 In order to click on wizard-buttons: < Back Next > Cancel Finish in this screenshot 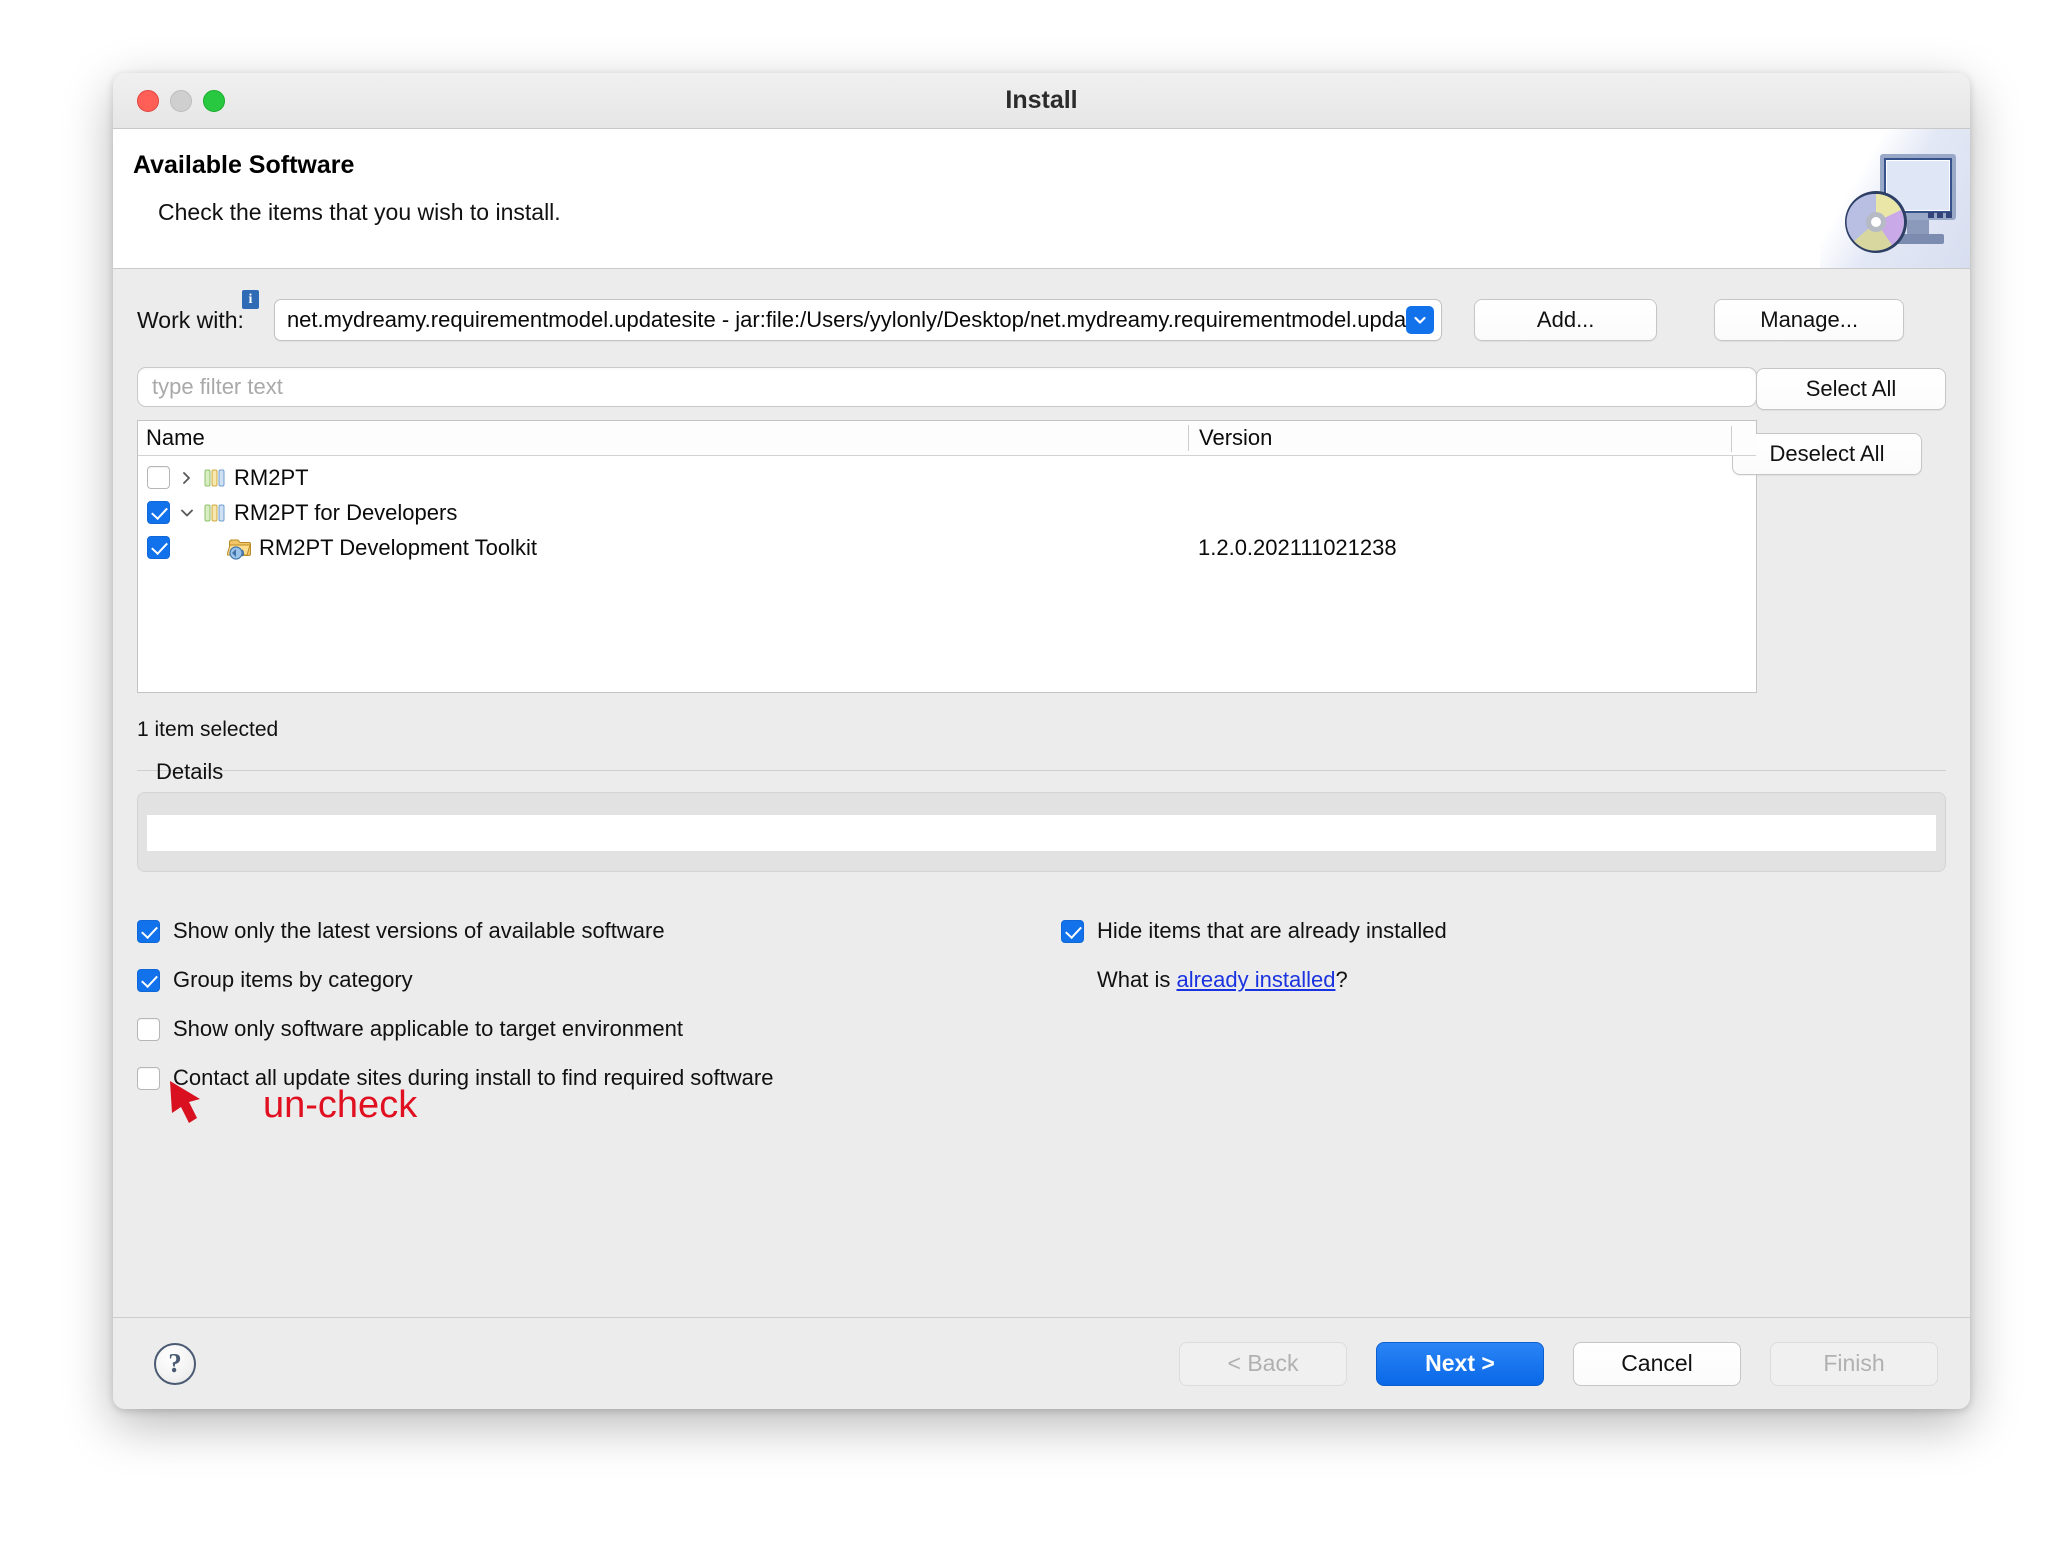, I will do `click(1558, 1363)`.